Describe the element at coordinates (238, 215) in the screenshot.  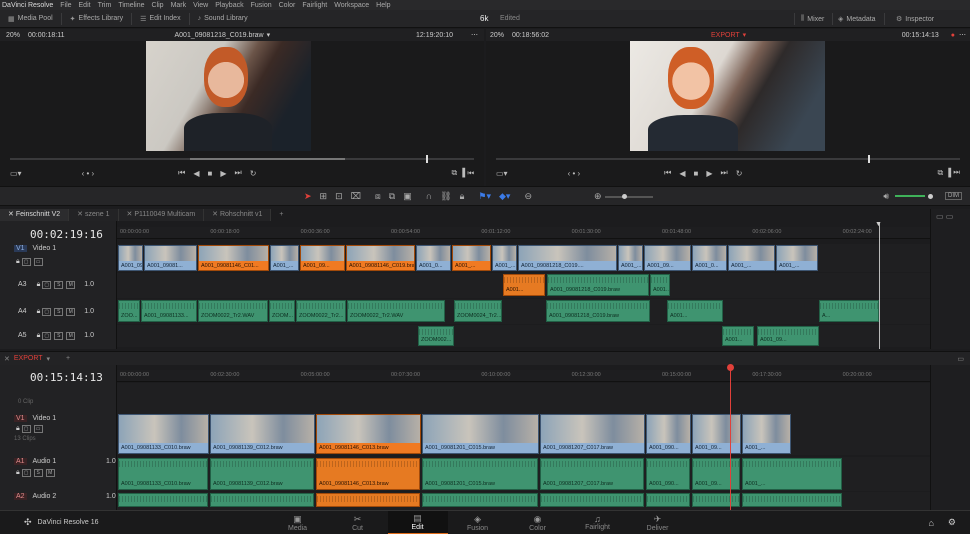
I see `tab-rohschnitt: ✕ Rohschnitt v1` at that location.